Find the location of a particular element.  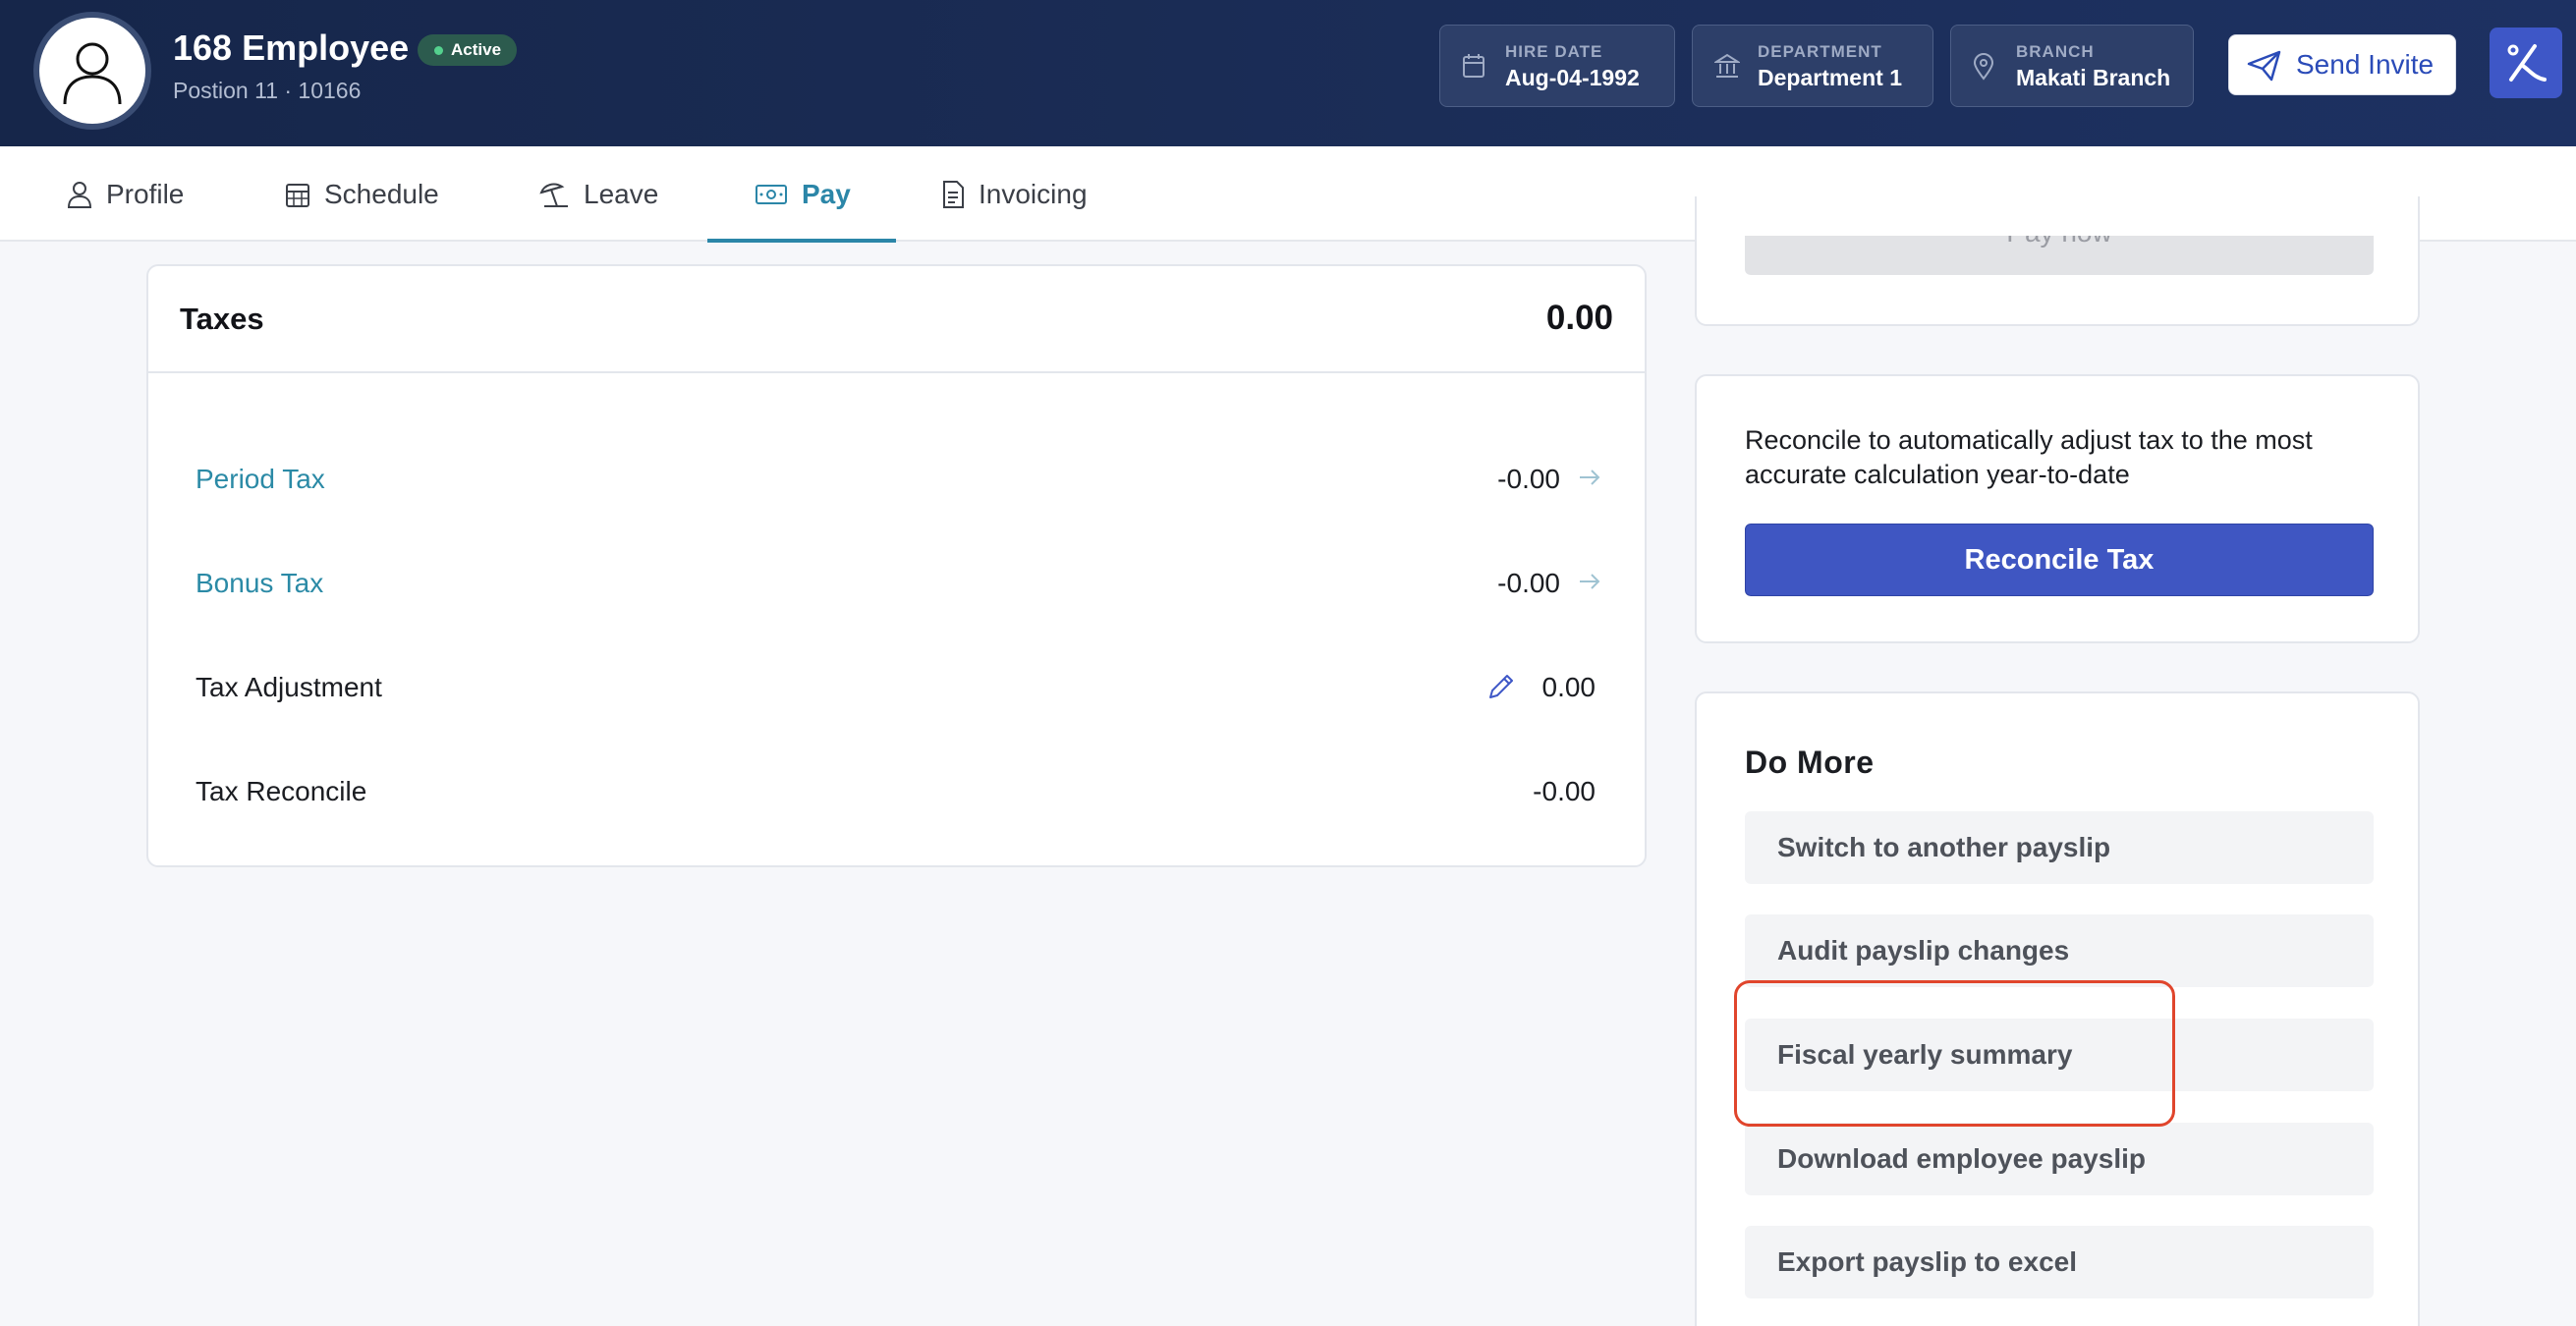

user-icon is located at coordinates (79, 194).